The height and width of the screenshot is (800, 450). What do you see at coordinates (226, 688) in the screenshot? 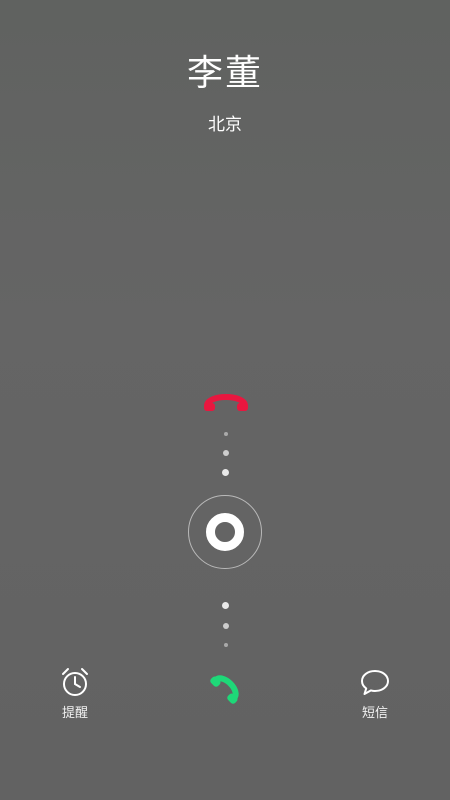
I see `answer-call-icon` at bounding box center [226, 688].